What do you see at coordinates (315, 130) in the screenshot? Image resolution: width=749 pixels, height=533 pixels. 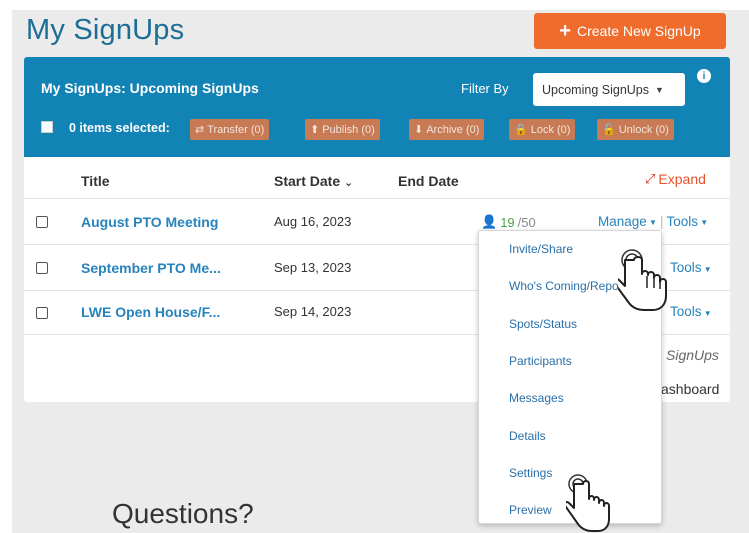 I see `publish-icon: ⬆` at bounding box center [315, 130].